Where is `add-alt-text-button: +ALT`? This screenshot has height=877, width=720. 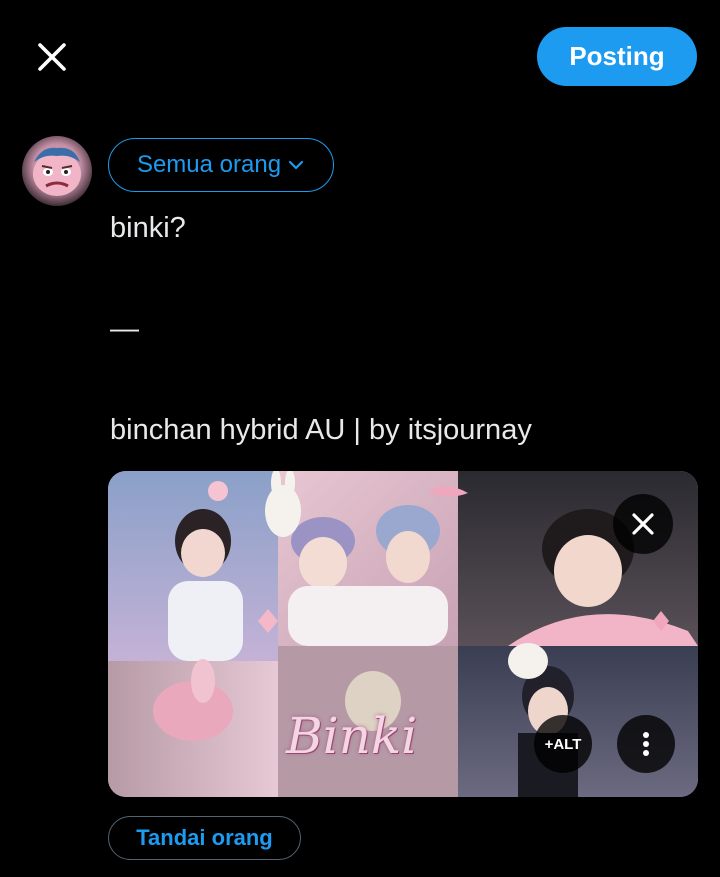 add-alt-text-button: +ALT is located at coordinates (563, 744).